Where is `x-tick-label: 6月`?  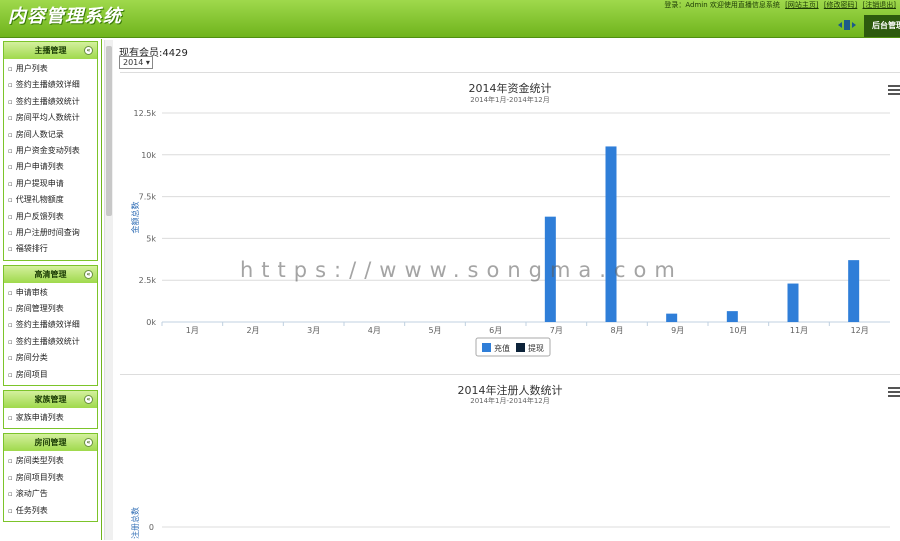 x-tick-label: 6月 is located at coordinates (495, 330).